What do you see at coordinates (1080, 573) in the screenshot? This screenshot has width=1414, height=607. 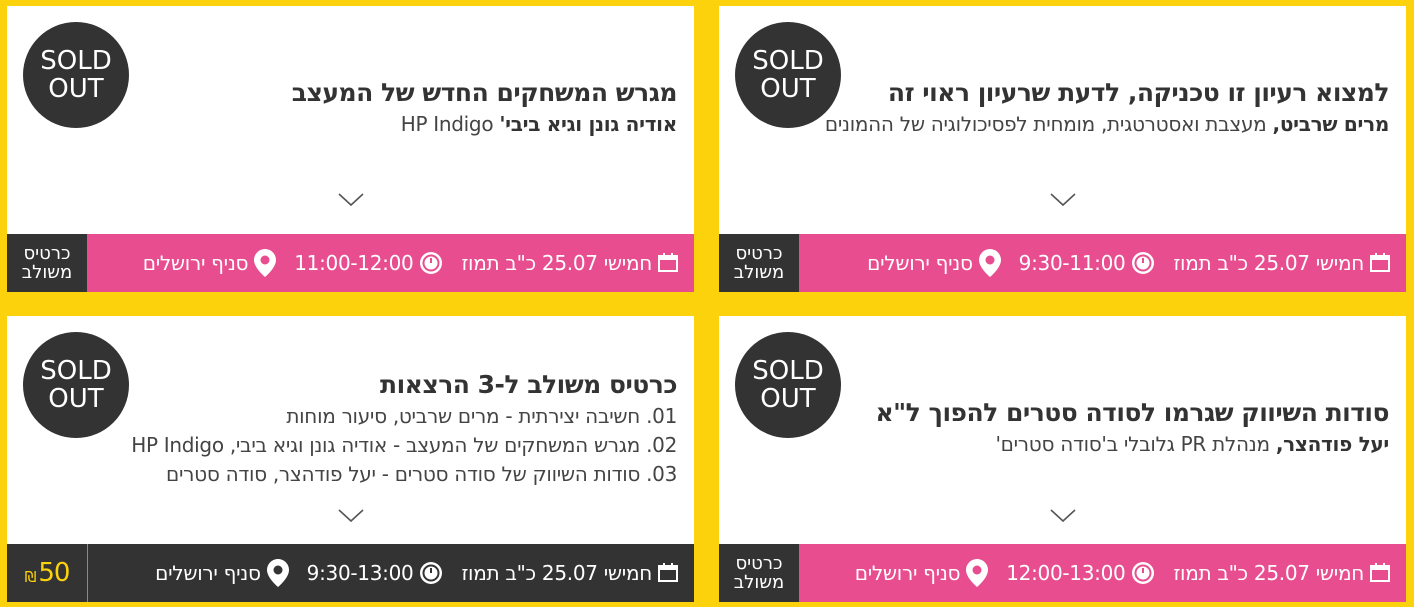 I see `event-time: 12:00-13:00` at bounding box center [1080, 573].